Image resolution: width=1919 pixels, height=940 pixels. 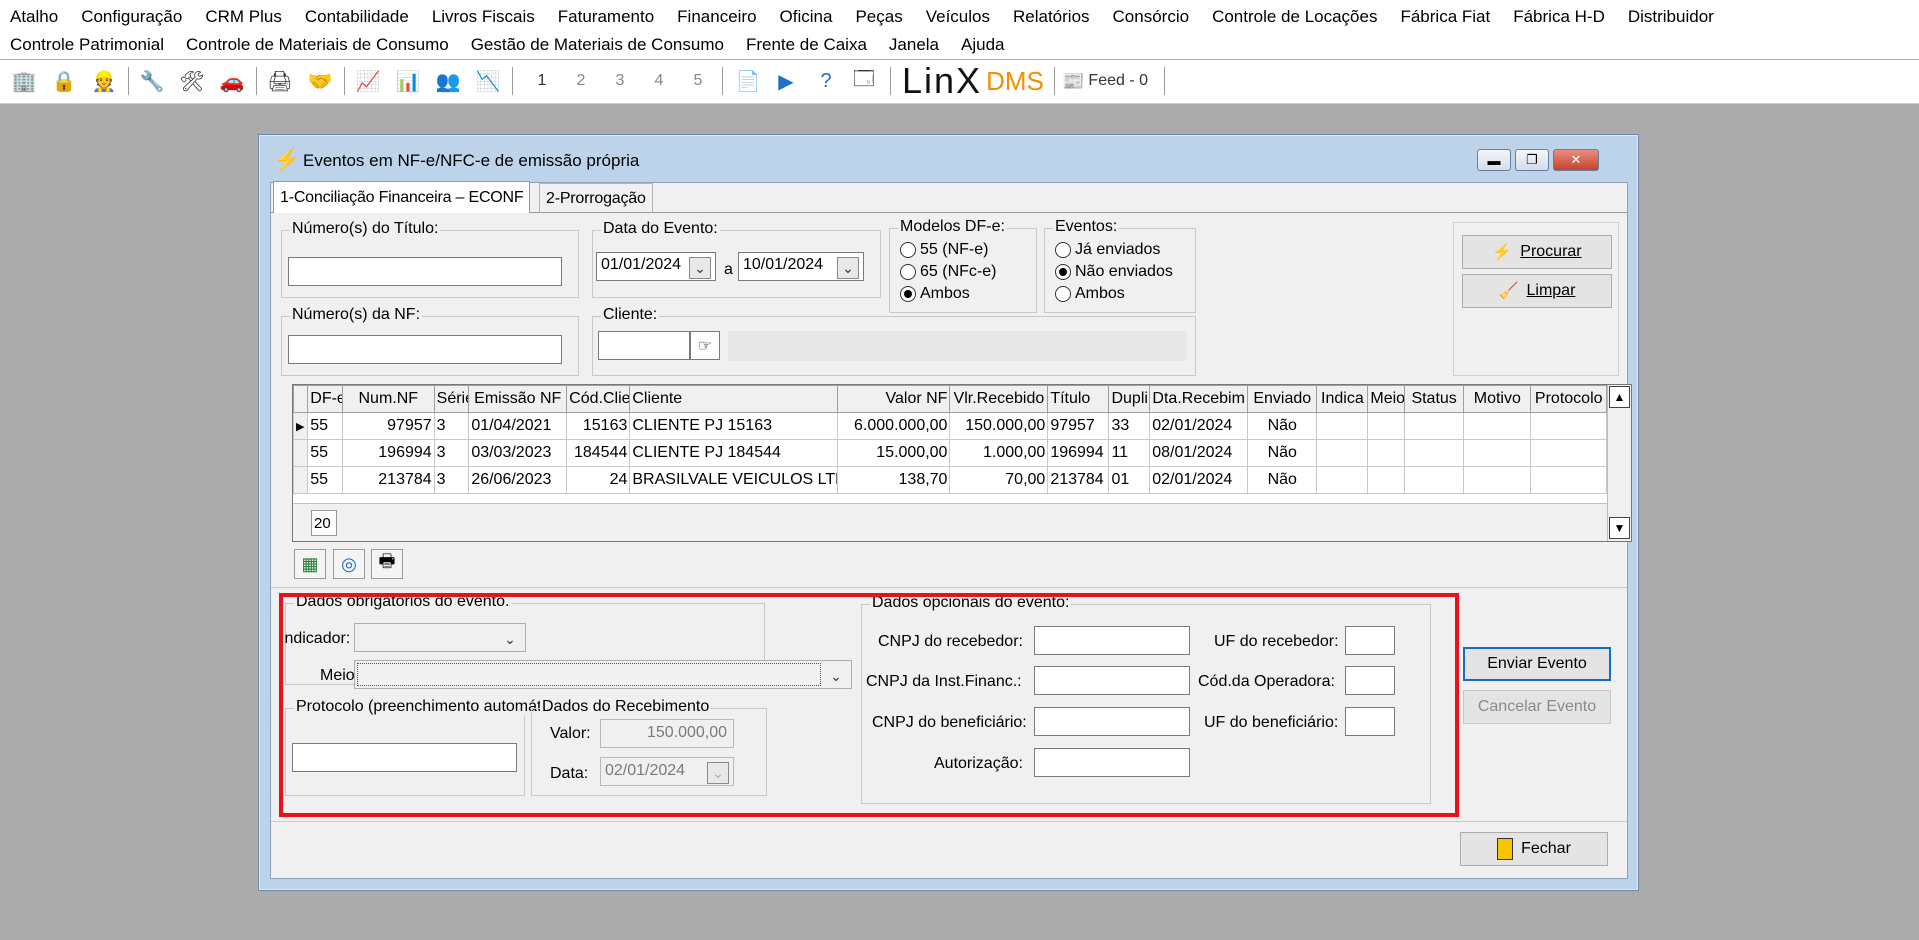 I want to click on help-icon: ?, so click(x=826, y=81).